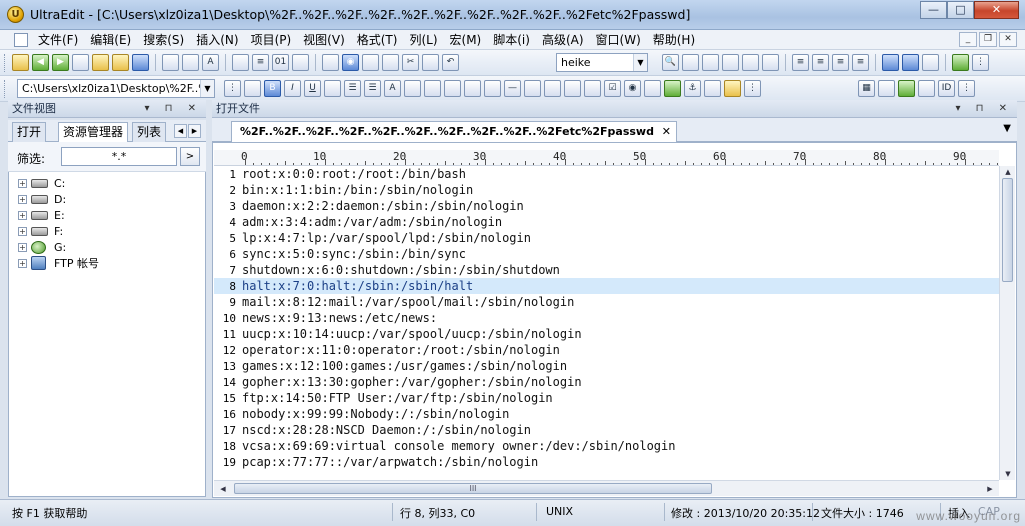 This screenshot has width=1025, height=526. What do you see at coordinates (120, 62) in the screenshot?
I see `open-recent-icon` at bounding box center [120, 62].